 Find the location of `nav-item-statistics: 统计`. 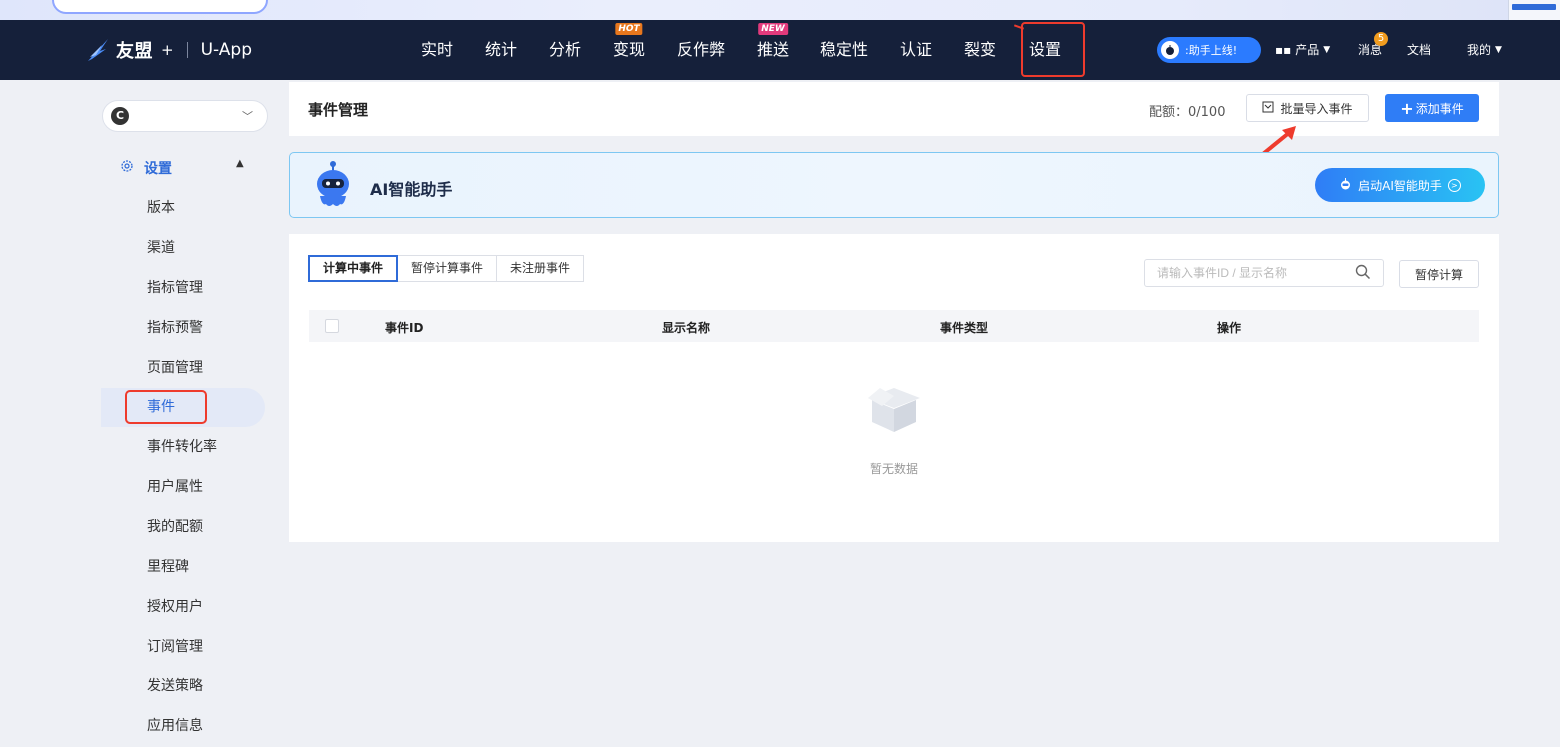

nav-item-statistics: 统计 is located at coordinates (501, 50).